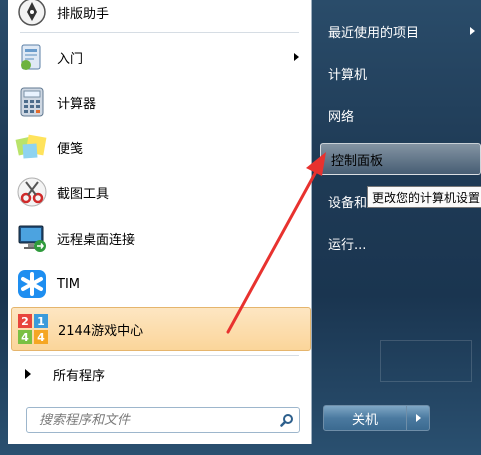  Describe the element at coordinates (374, 33) in the screenshot. I see `right-item-label: 最近使用的项目` at that location.